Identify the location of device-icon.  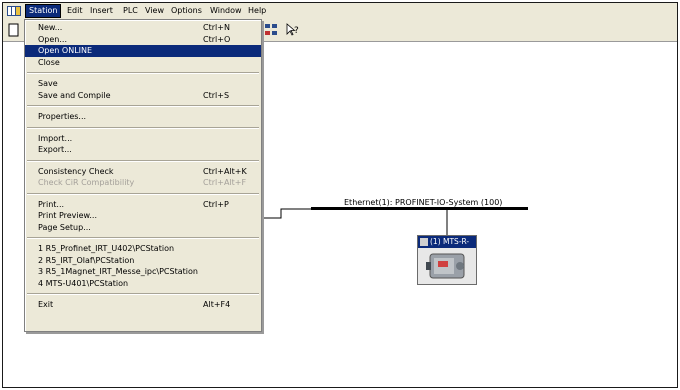
(424, 242).